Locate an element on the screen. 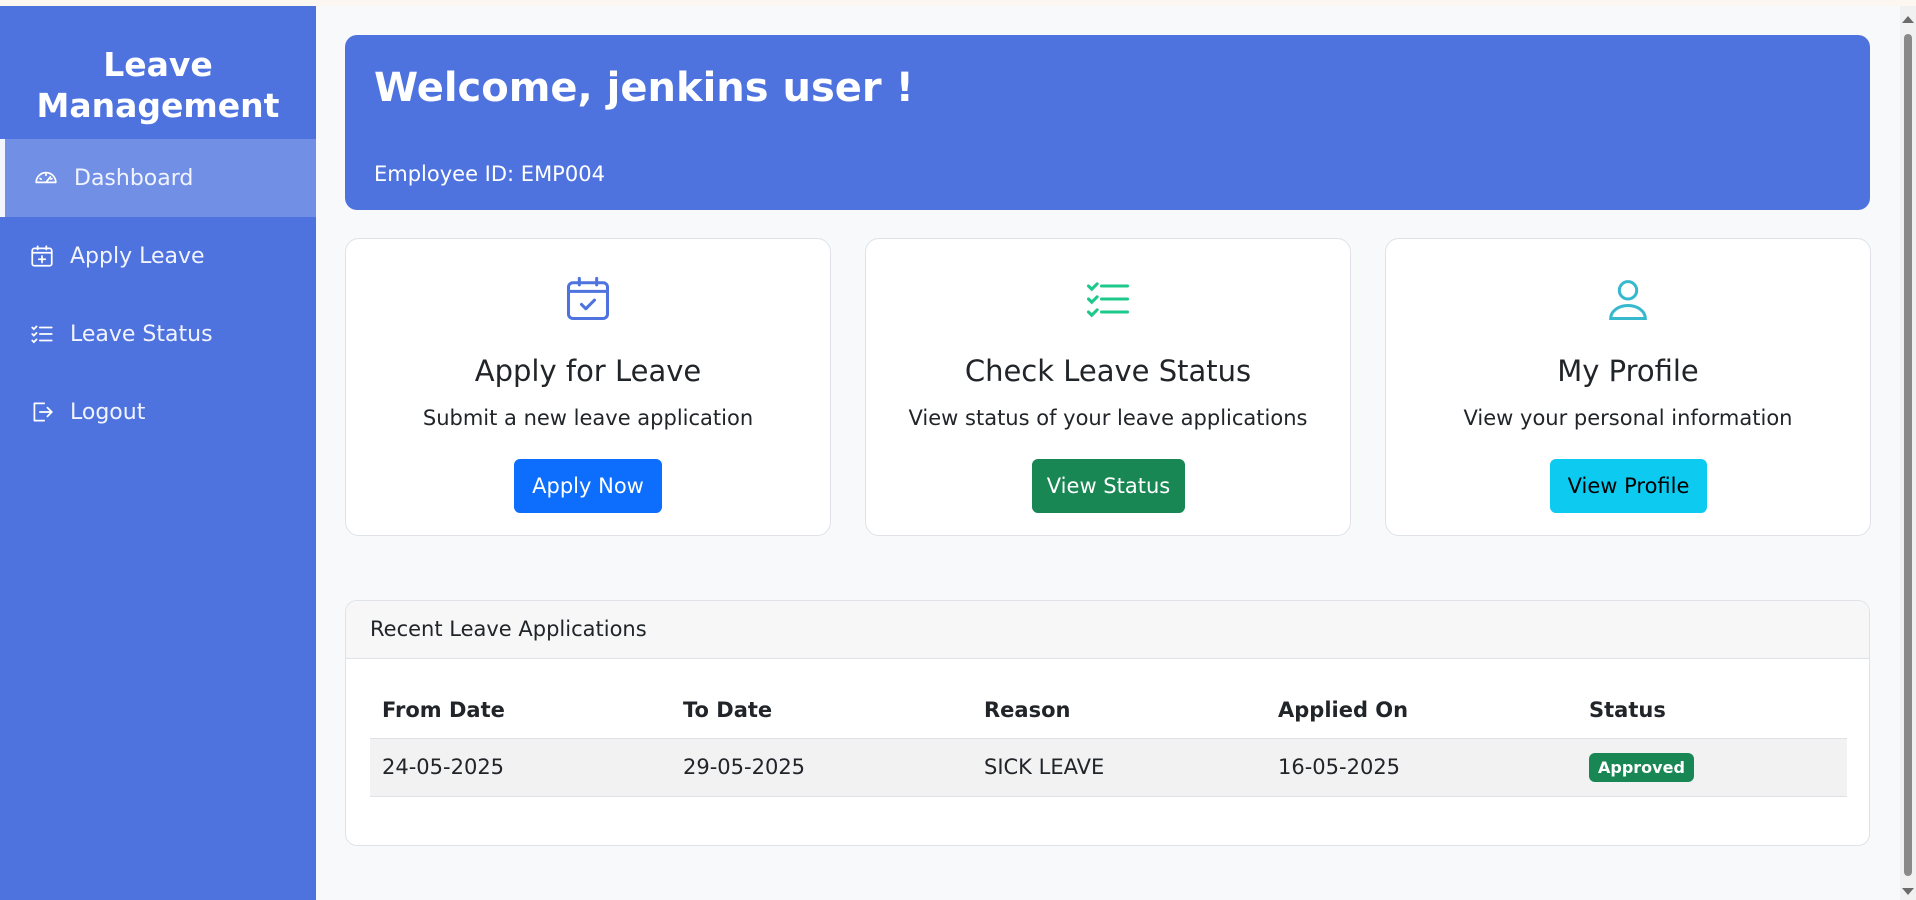  scroll-down-arrow-icon is located at coordinates (1908, 891).